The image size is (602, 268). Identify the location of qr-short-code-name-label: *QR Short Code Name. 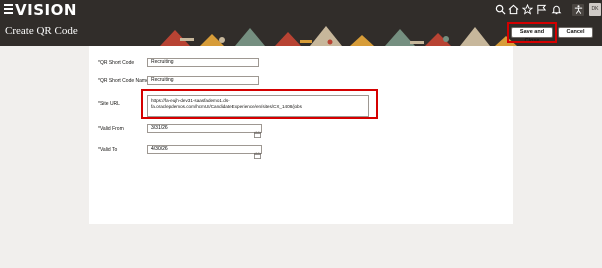
(123, 81).